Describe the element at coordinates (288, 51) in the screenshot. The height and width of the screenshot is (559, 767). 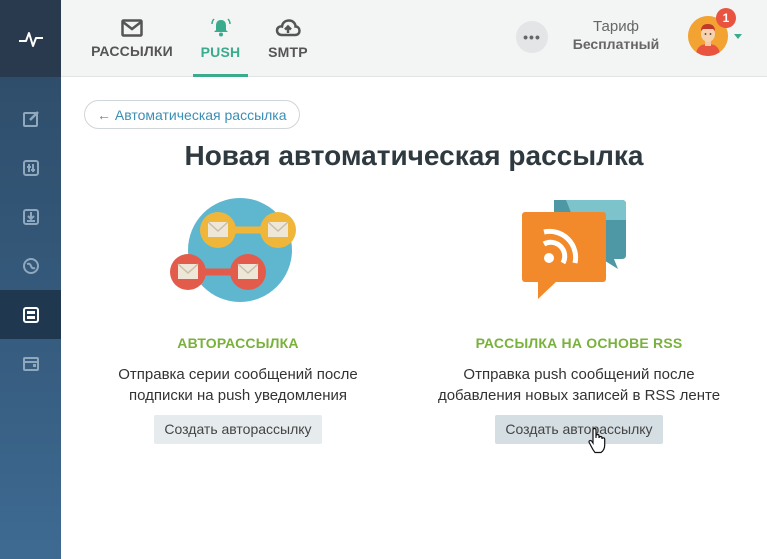
I see `tab-label: SMTP` at that location.